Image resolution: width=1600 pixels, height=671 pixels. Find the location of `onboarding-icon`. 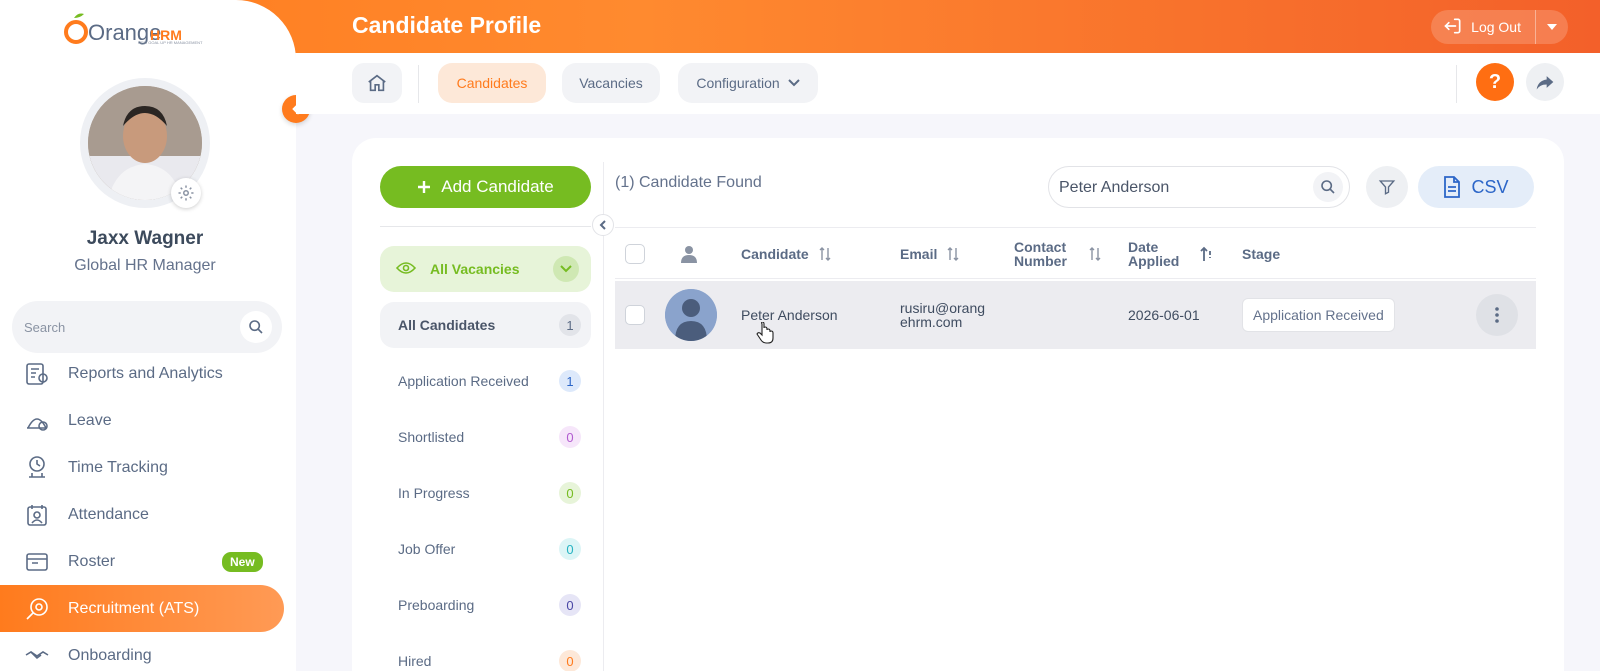

onboarding-icon is located at coordinates (37, 656).